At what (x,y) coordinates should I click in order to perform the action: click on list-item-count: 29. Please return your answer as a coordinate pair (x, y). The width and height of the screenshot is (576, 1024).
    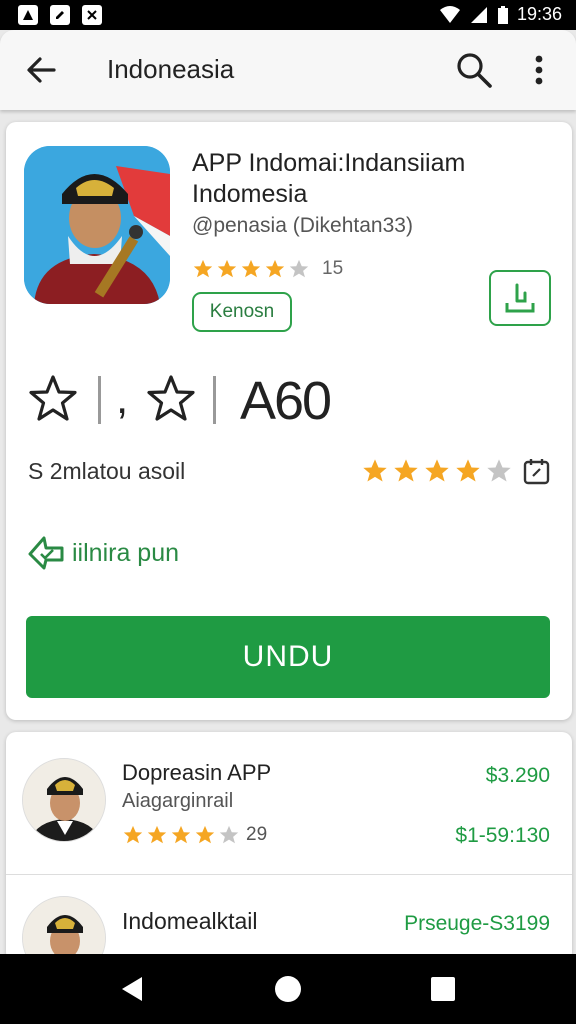
    Looking at the image, I should click on (257, 834).